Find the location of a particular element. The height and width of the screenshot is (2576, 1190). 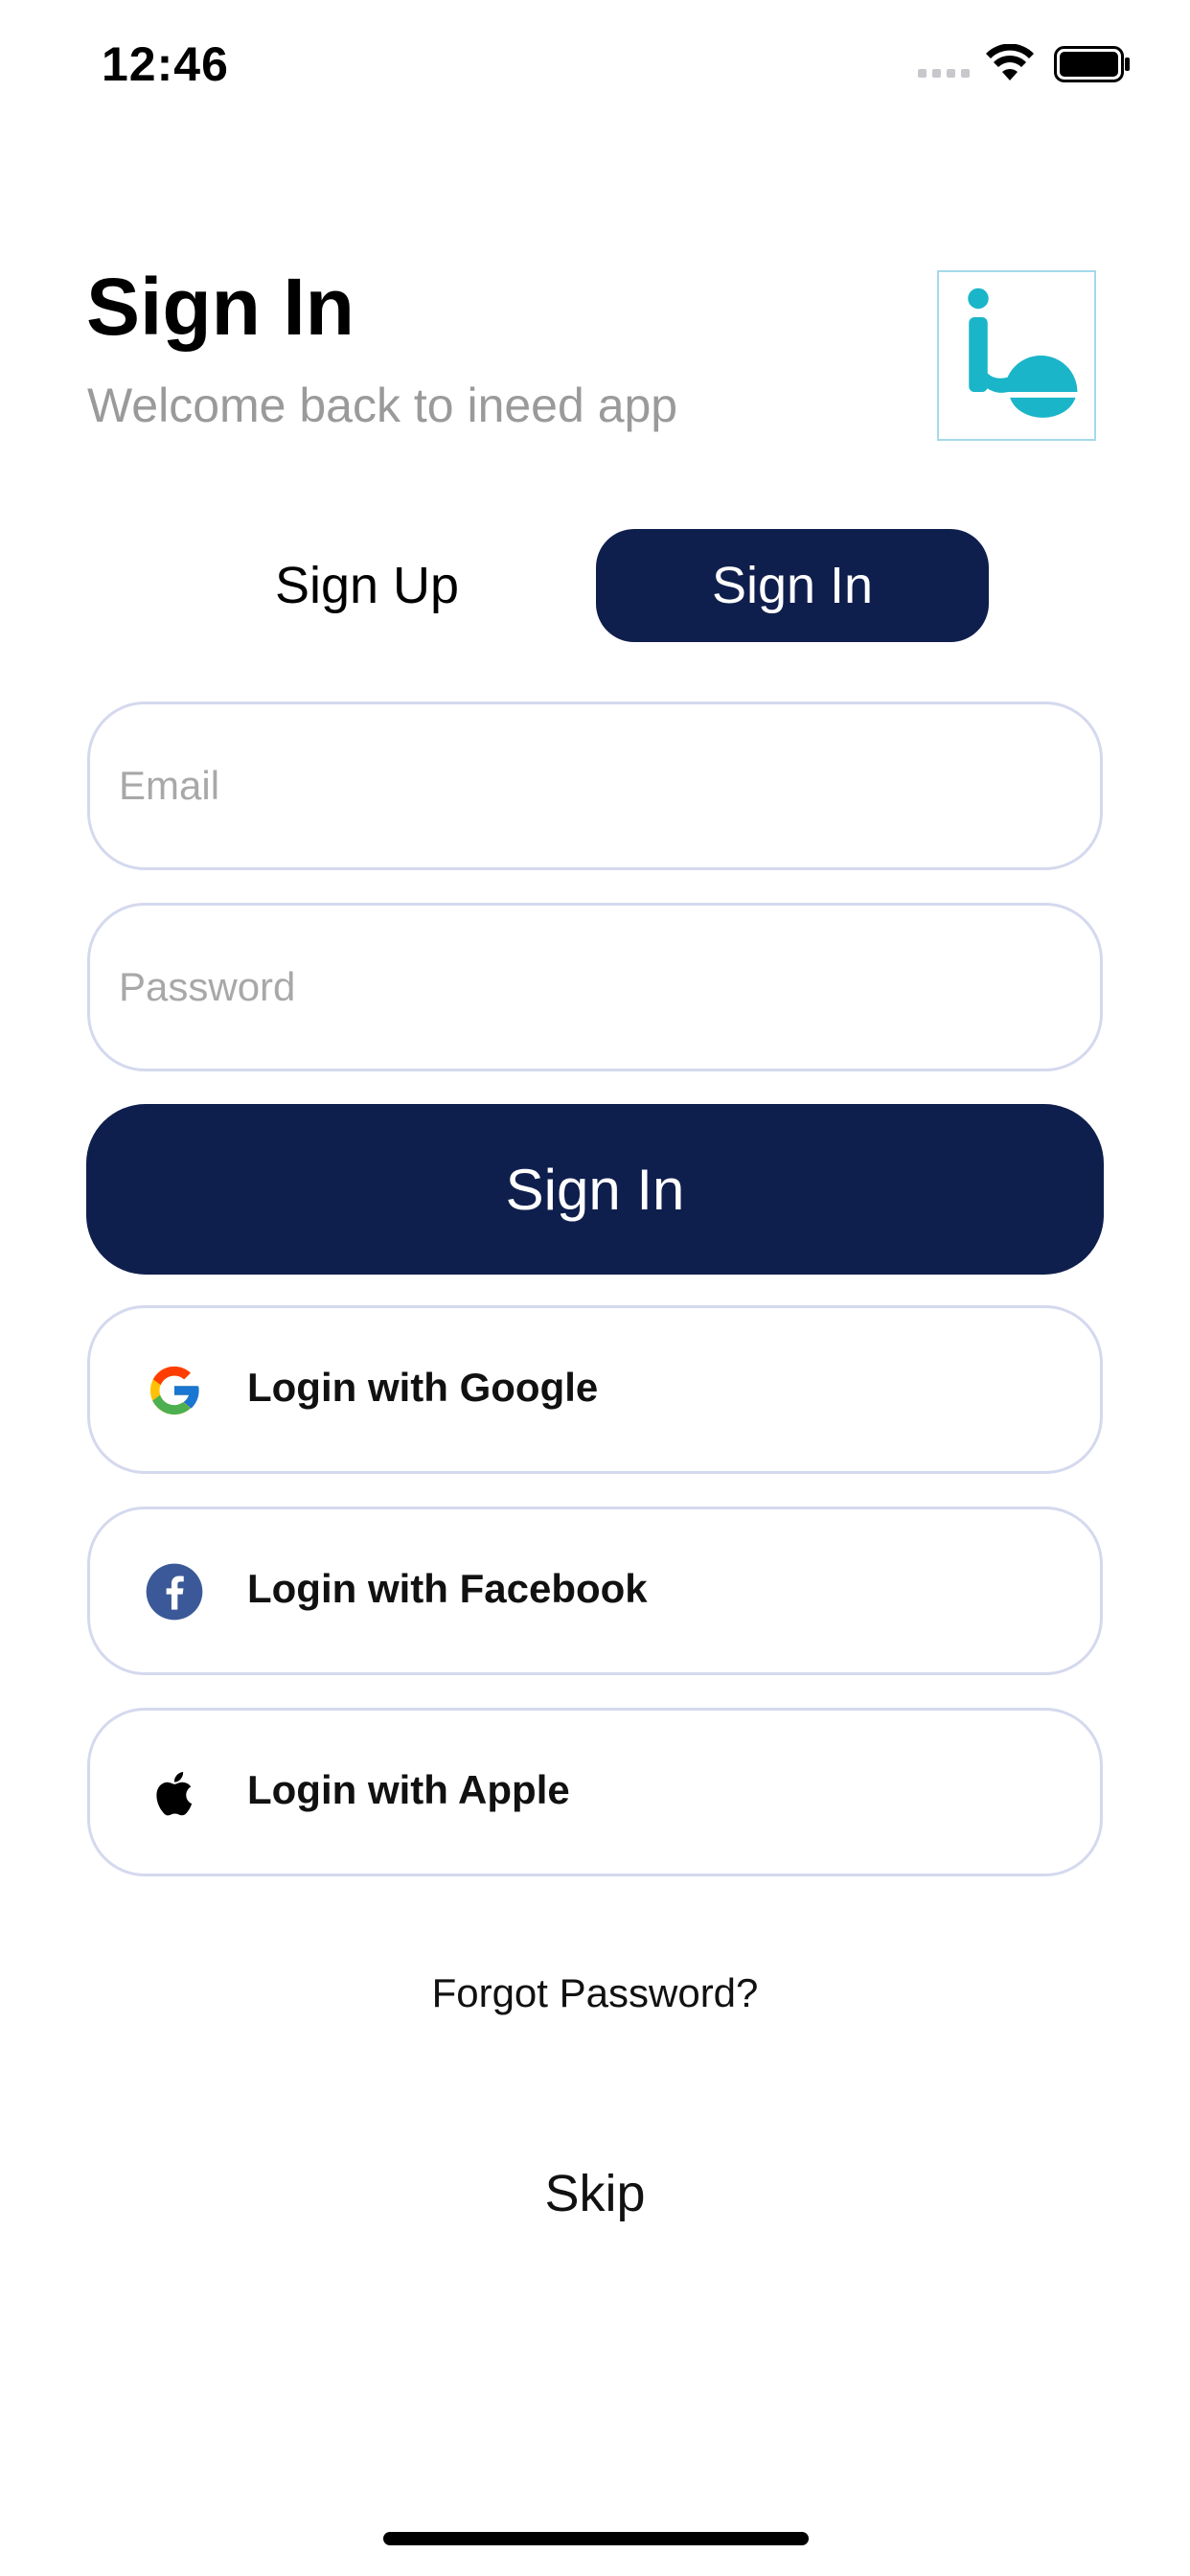

tab-sign-up: Sign Up is located at coordinates (367, 585).